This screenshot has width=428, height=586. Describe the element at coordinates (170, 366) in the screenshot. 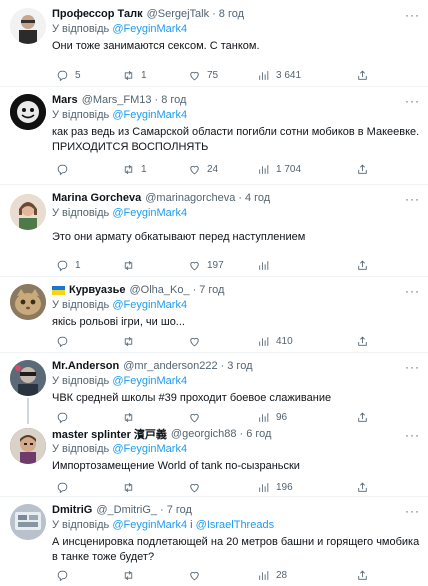

I see `user-handle: @mr_anderson222` at that location.